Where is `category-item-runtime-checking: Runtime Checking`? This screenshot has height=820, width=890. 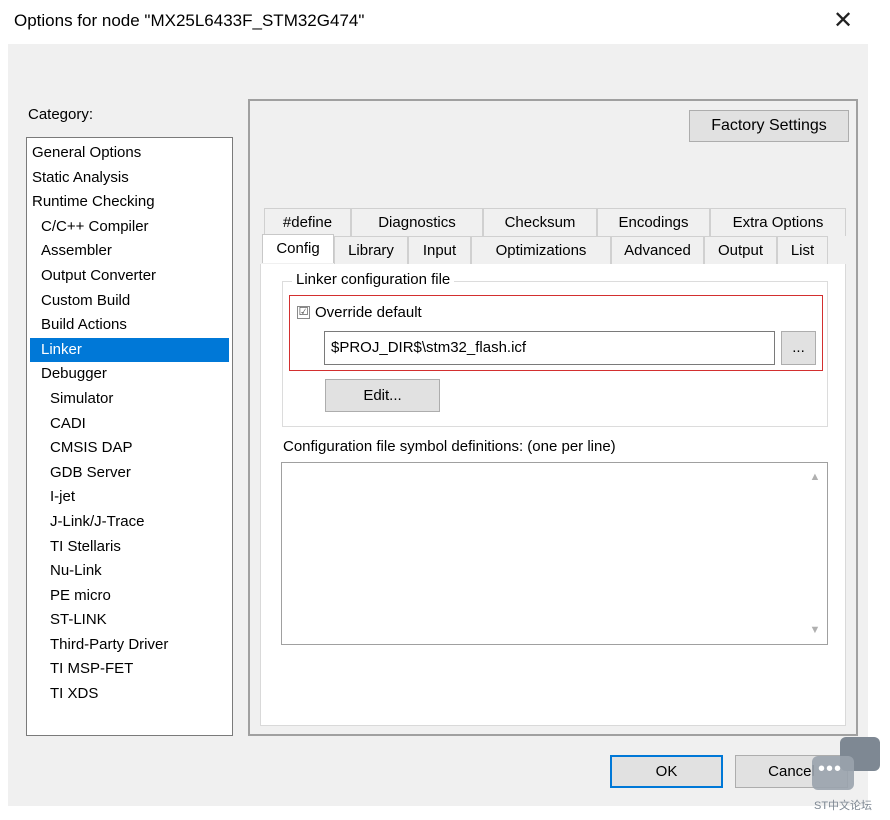 category-item-runtime-checking: Runtime Checking is located at coordinates (129, 202).